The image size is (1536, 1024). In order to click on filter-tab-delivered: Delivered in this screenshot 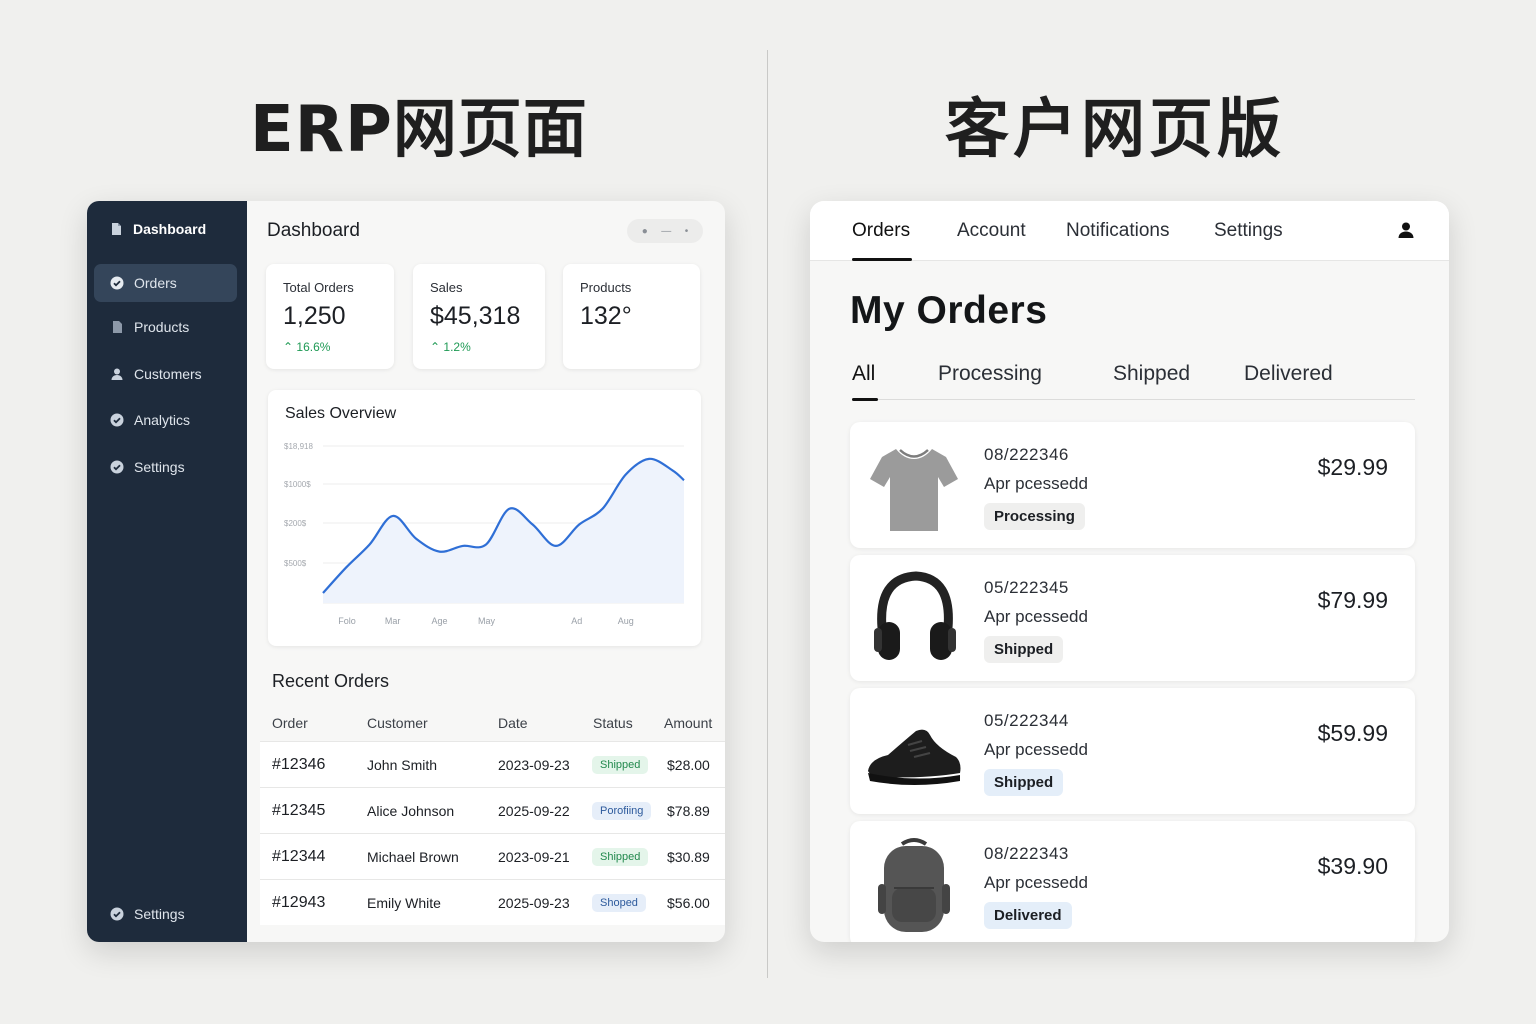, I will do `click(1288, 374)`.